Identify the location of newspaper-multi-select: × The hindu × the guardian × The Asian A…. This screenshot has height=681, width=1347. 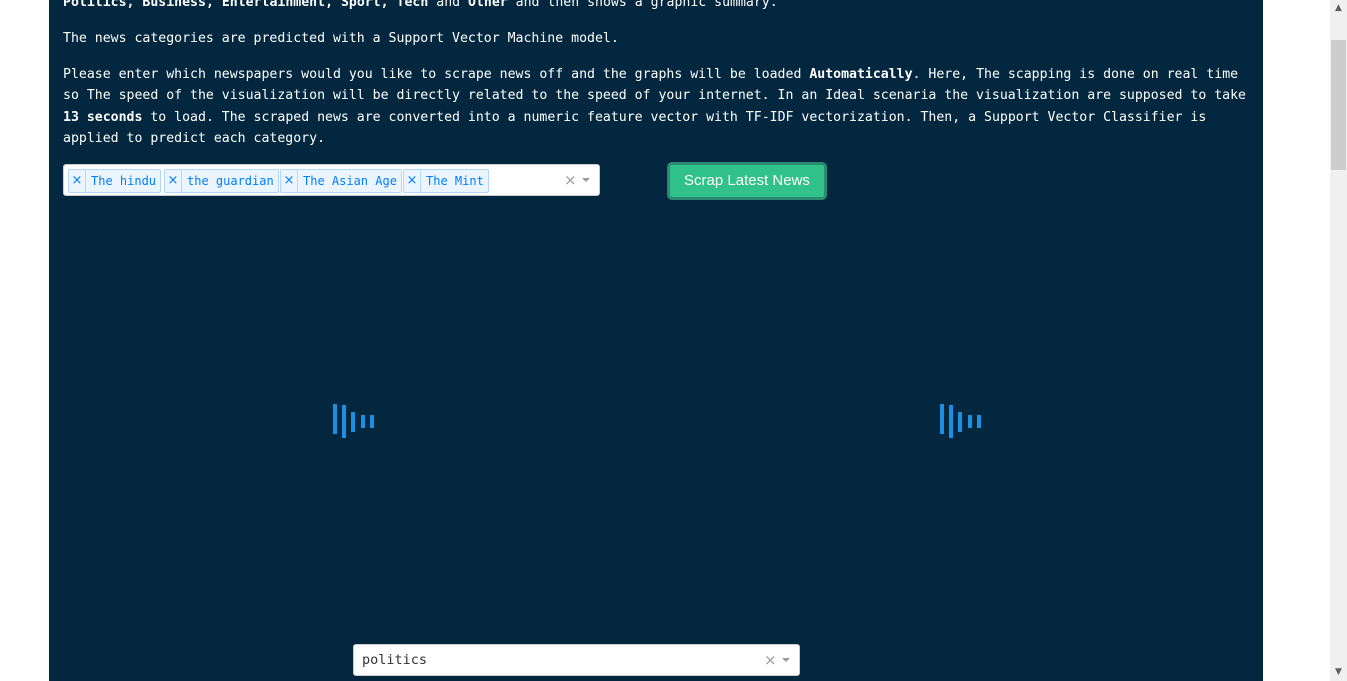
(331, 180).